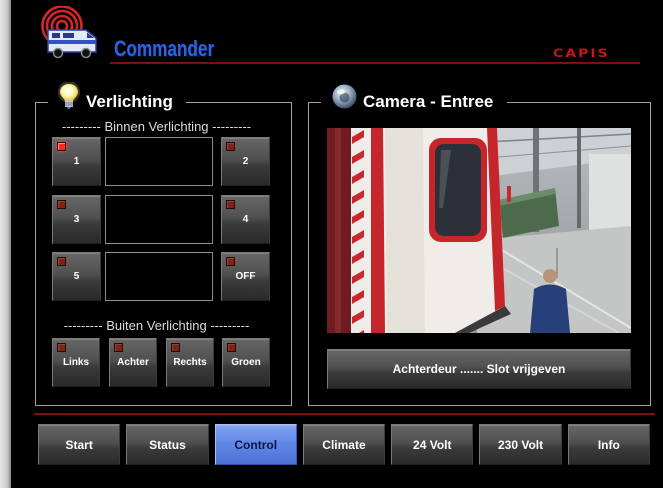 This screenshot has width=663, height=488. What do you see at coordinates (129, 101) in the screenshot?
I see `lighting-panel-title: Verlichting` at bounding box center [129, 101].